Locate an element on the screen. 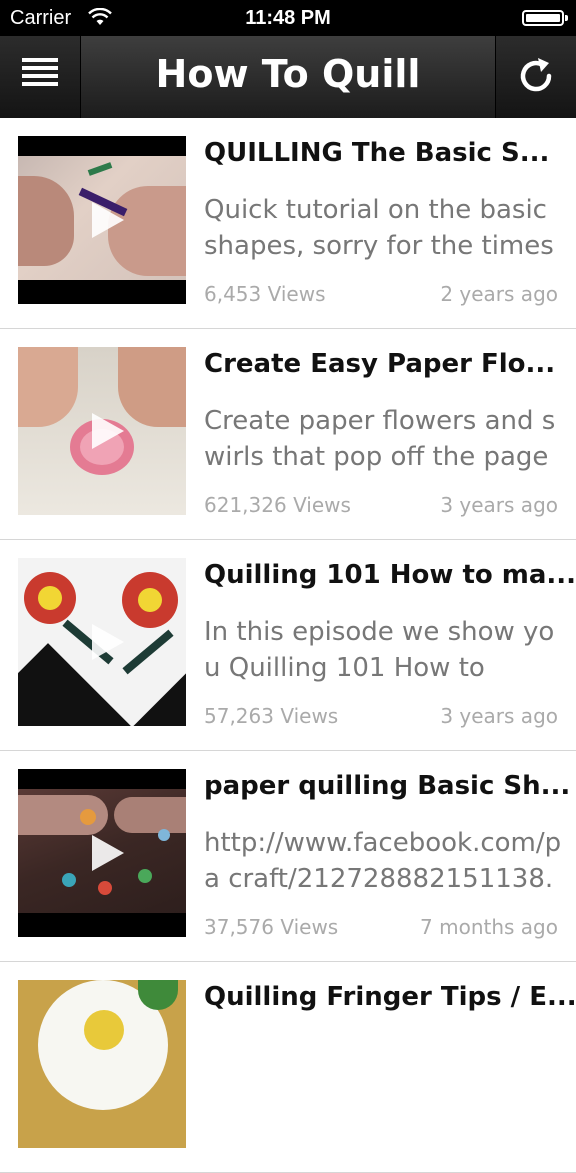 The width and height of the screenshot is (576, 1173). refresh-button is located at coordinates (535, 77).